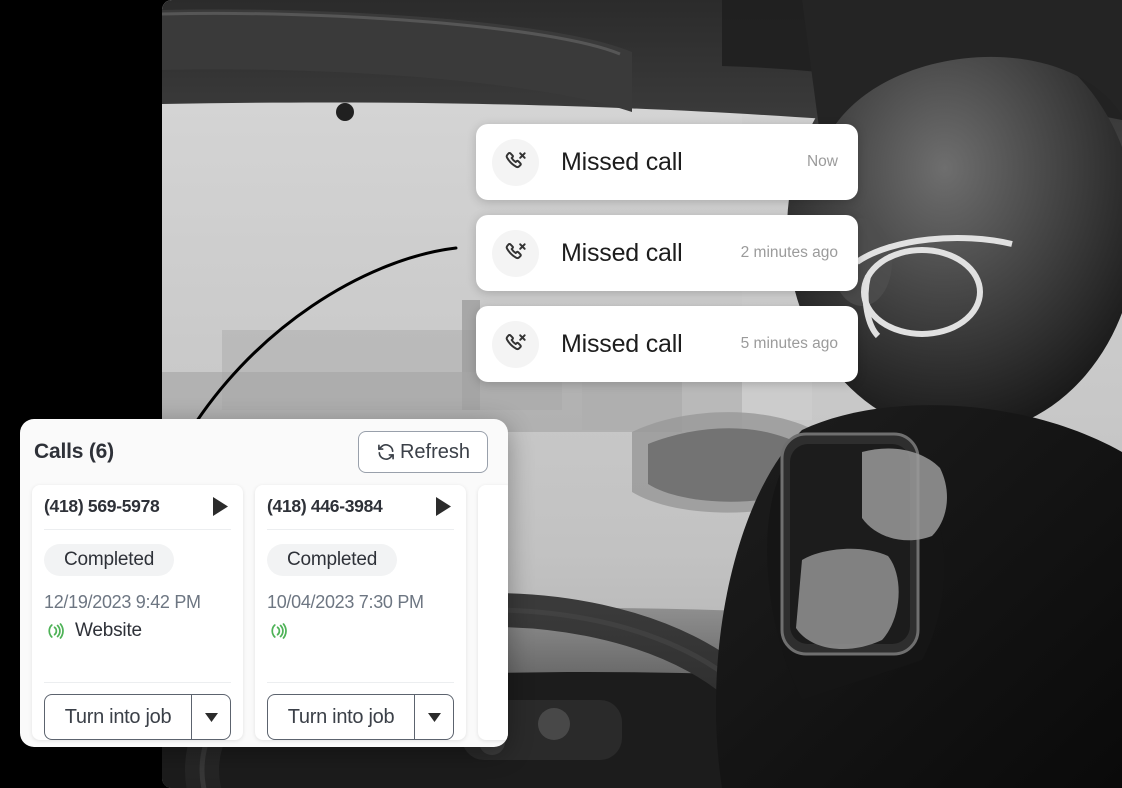 The width and height of the screenshot is (1122, 788). What do you see at coordinates (345, 602) in the screenshot?
I see `call-datetime: 10/04/2023 7:30 PM` at bounding box center [345, 602].